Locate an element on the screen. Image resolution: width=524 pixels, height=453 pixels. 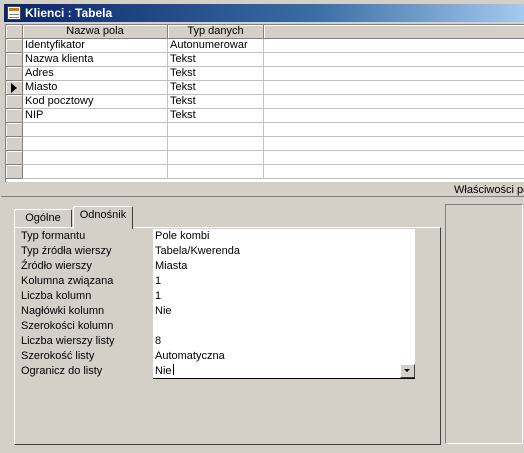
tab-general: Ogólne is located at coordinates (43, 218).